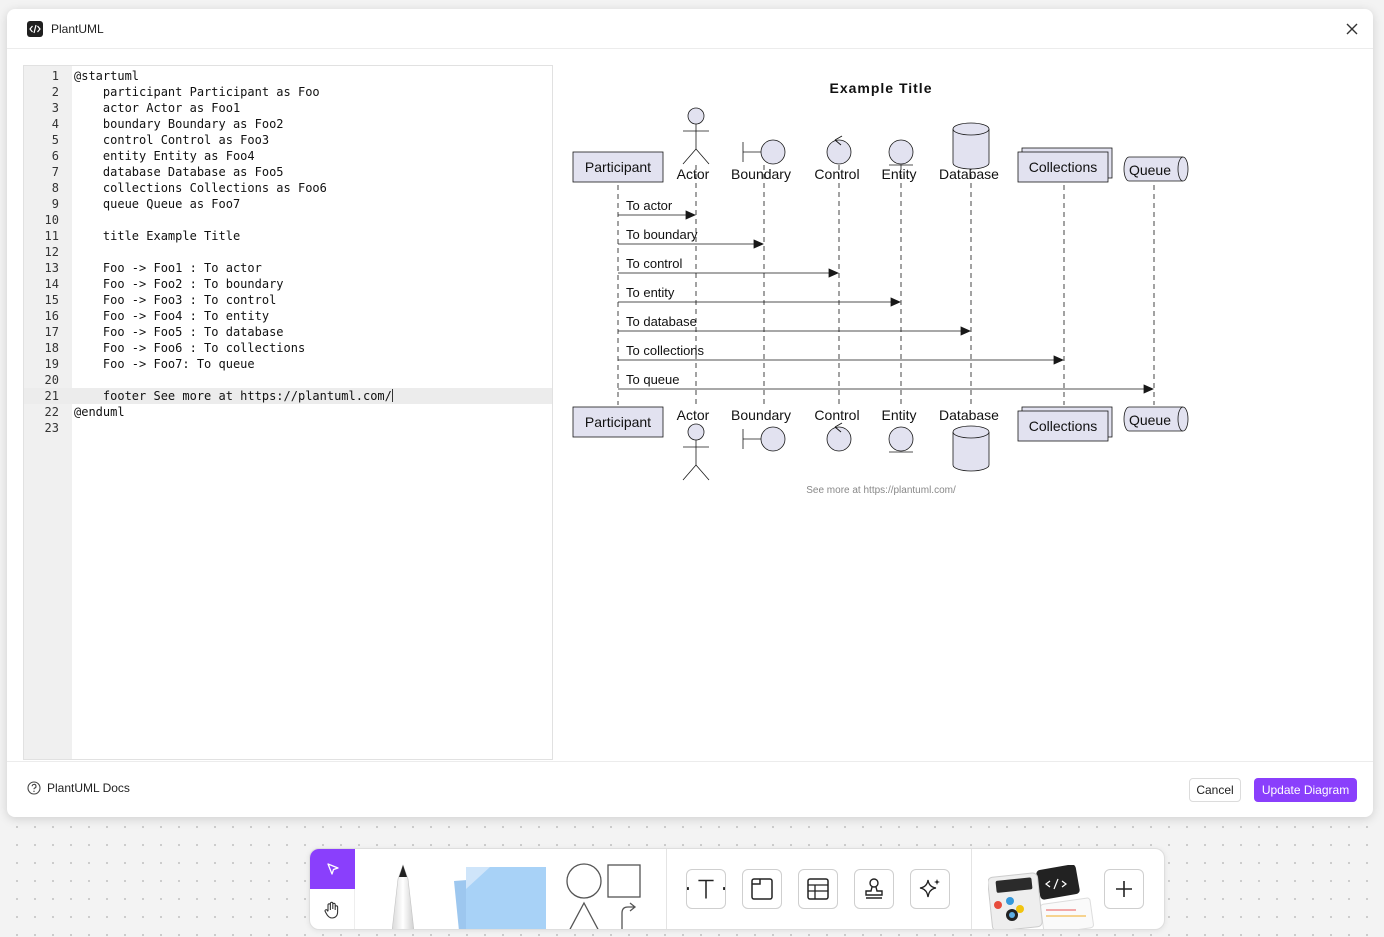 This screenshot has width=1384, height=937. Describe the element at coordinates (971, 889) in the screenshot. I see `toolbar-divider` at that location.